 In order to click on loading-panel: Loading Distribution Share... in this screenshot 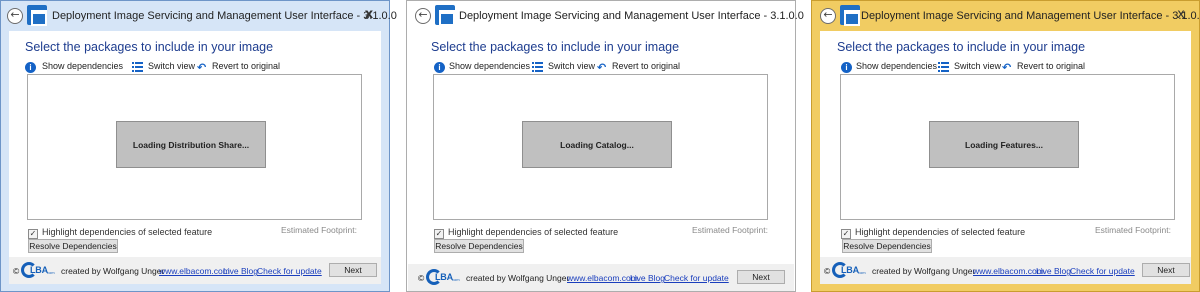, I will do `click(191, 144)`.